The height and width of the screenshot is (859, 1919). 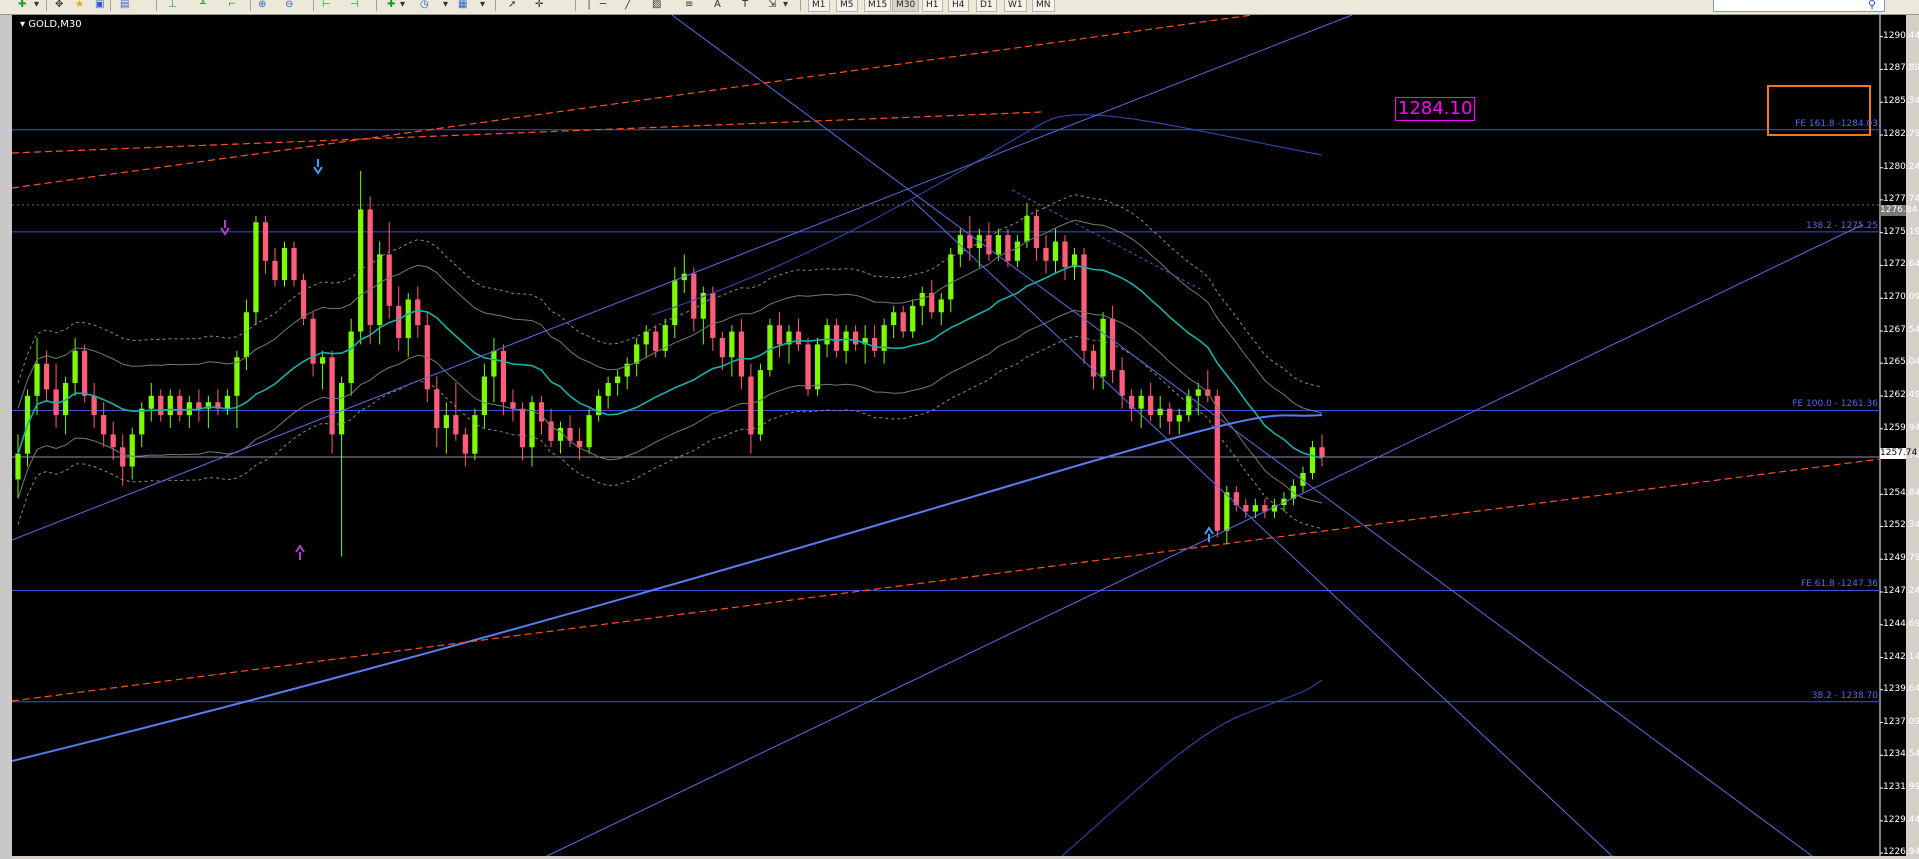 What do you see at coordinates (772, 5) in the screenshot?
I see `arrow-tool-icon: ⇲` at bounding box center [772, 5].